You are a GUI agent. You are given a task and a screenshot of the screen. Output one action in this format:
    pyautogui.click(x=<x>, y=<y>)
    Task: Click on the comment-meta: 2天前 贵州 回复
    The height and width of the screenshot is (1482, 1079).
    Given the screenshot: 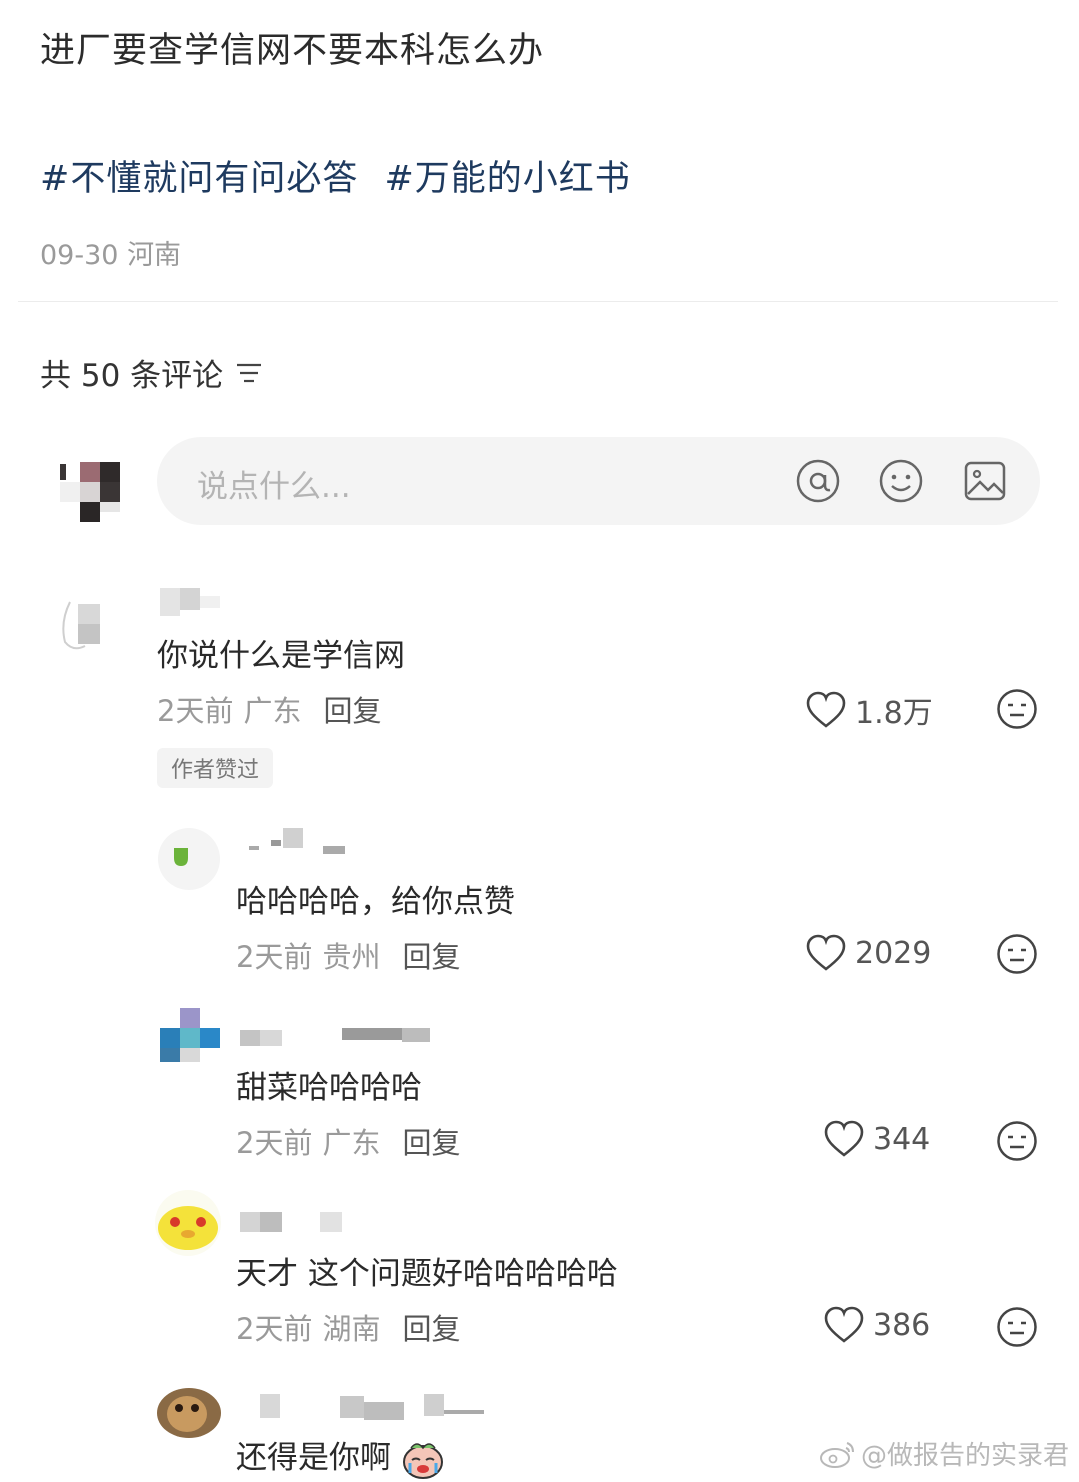 What is the action you would take?
    pyautogui.click(x=348, y=957)
    